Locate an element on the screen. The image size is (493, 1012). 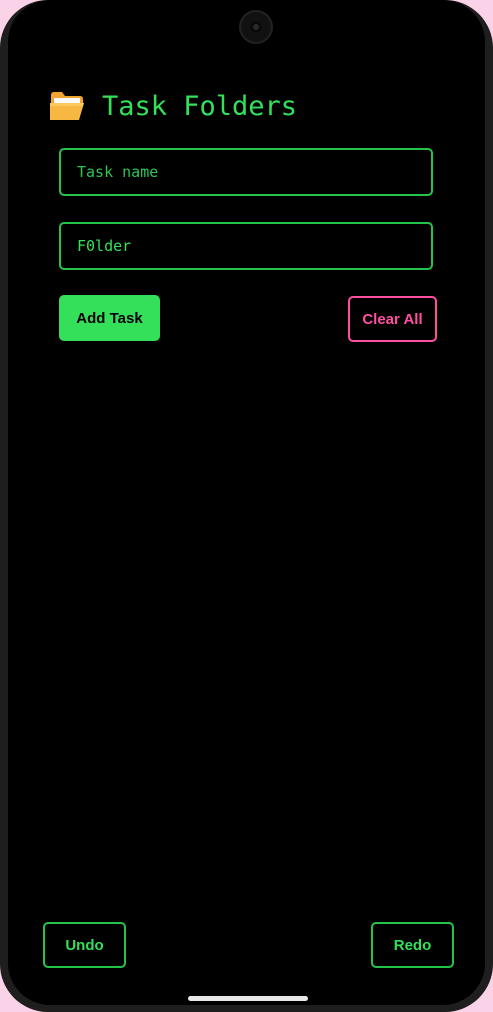
home-indicator is located at coordinates (248, 998).